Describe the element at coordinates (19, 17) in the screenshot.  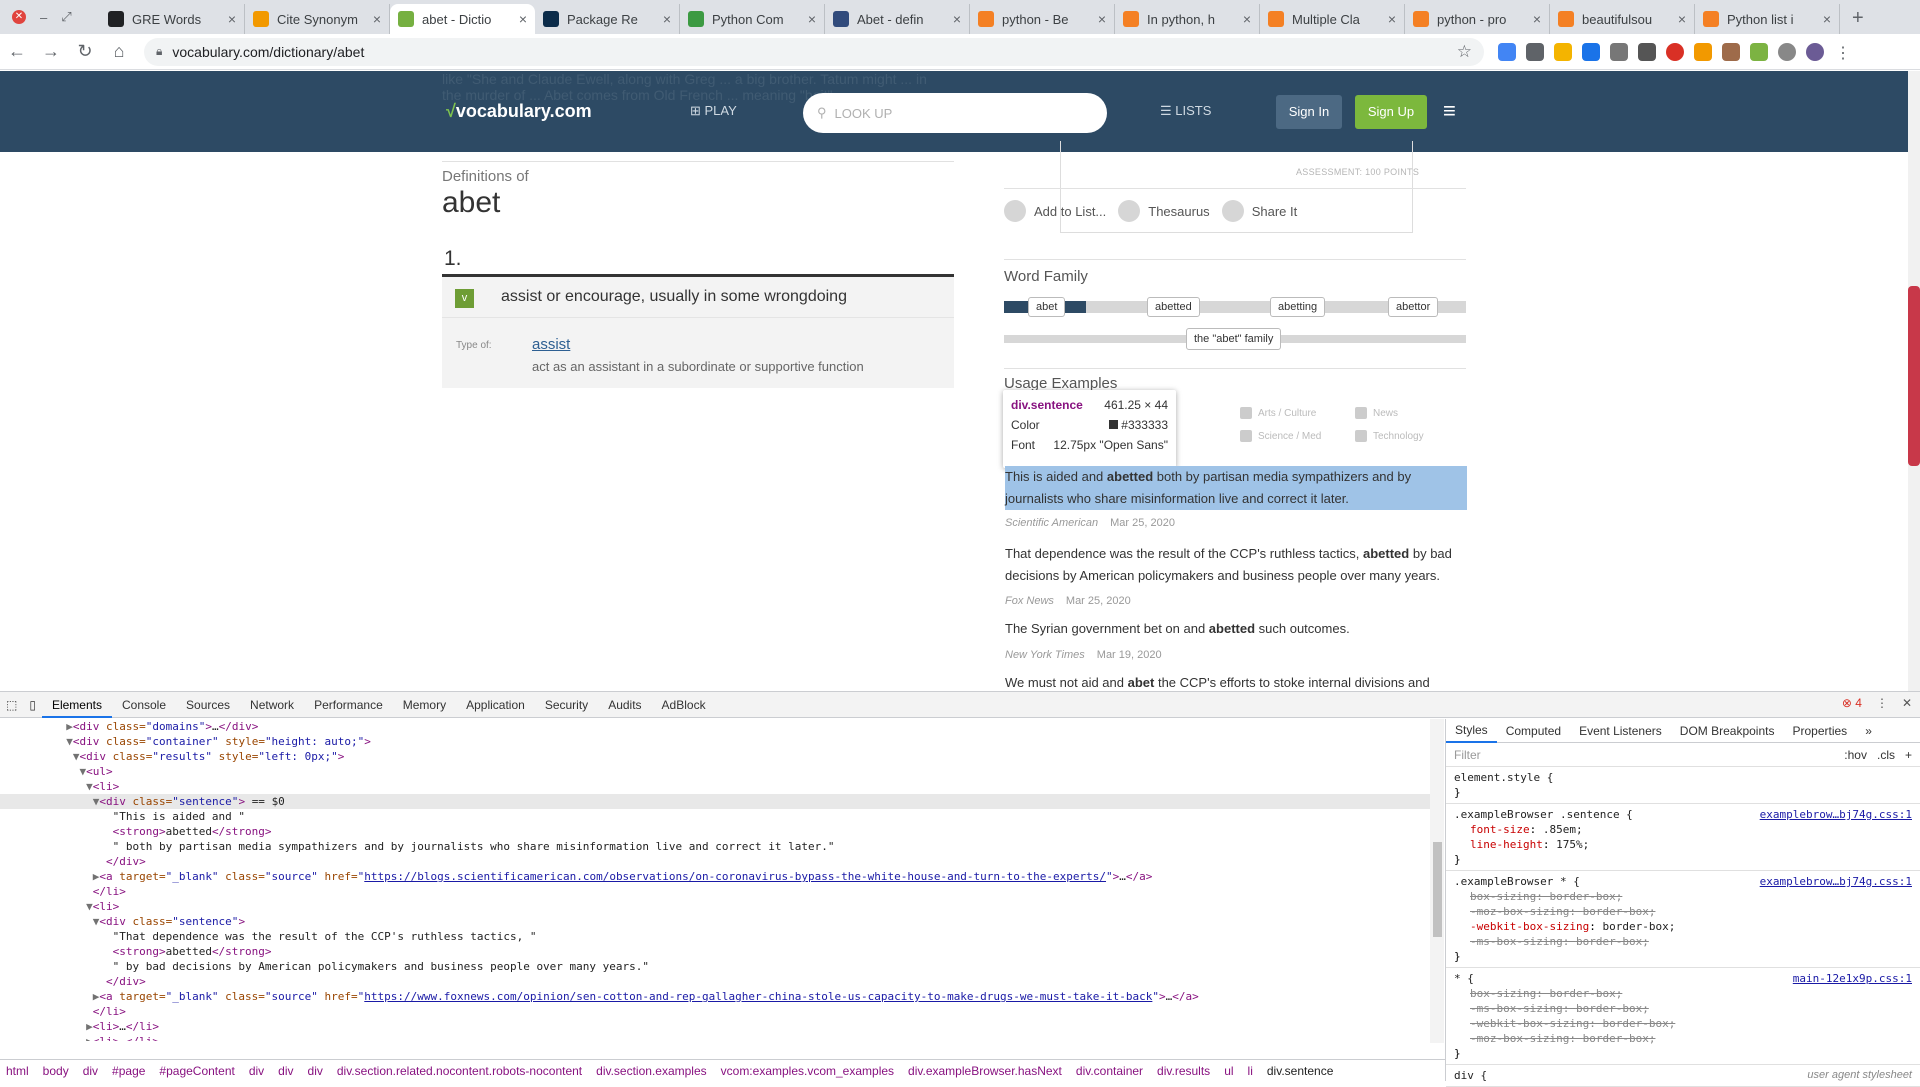
I see `close-window-icon: ✕` at that location.